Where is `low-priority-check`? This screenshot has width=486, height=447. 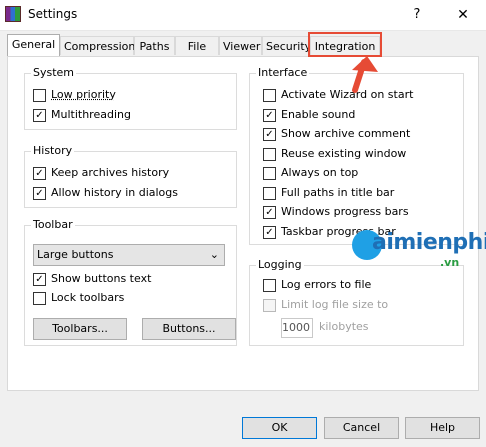 low-priority-check is located at coordinates (39, 95).